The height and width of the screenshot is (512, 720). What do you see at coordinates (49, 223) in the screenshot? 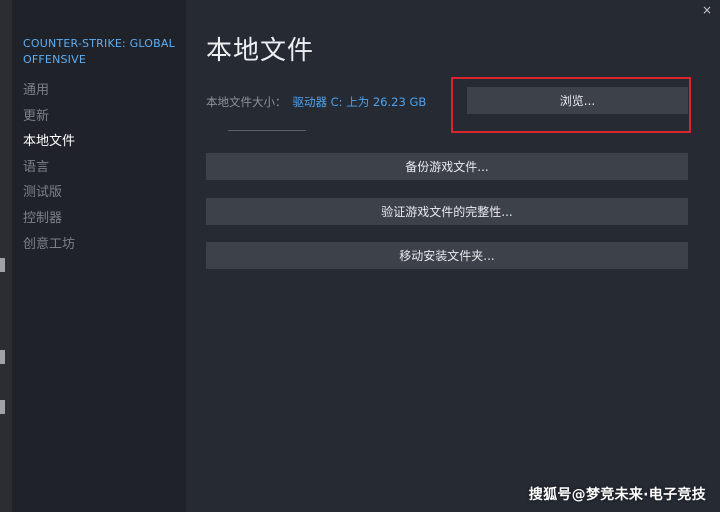
I see `nav-item-controller: 控制器` at bounding box center [49, 223].